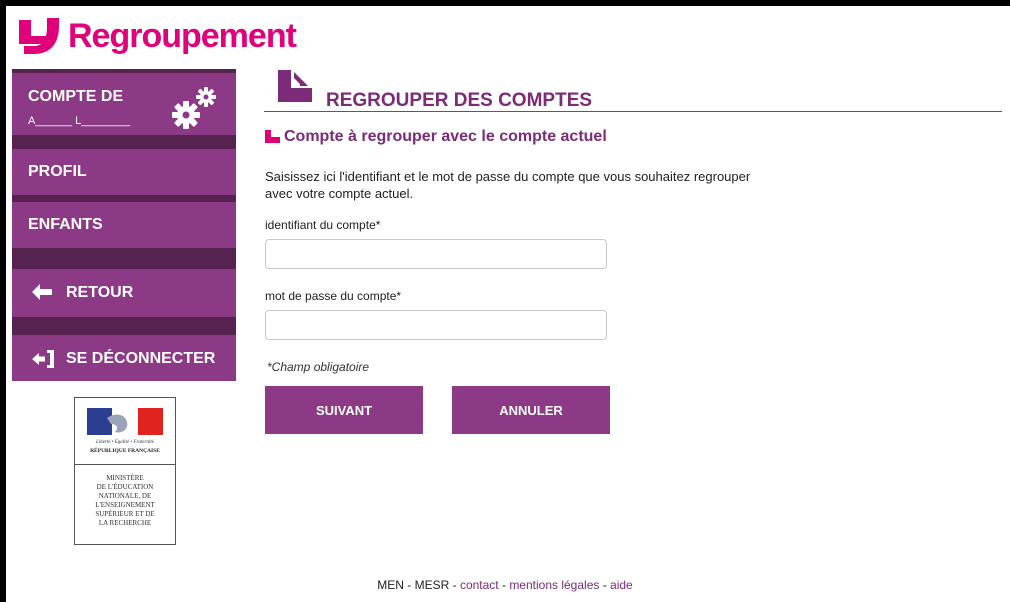 The height and width of the screenshot is (602, 1010). Describe the element at coordinates (333, 296) in the screenshot. I see `password-label: mot de passe du compte*` at that location.